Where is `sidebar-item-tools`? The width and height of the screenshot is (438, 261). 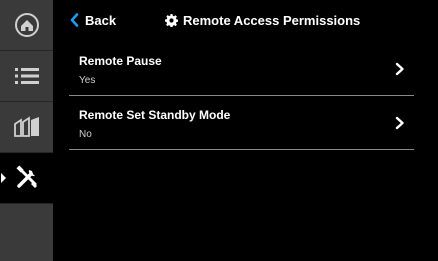 sidebar-item-tools is located at coordinates (26, 178).